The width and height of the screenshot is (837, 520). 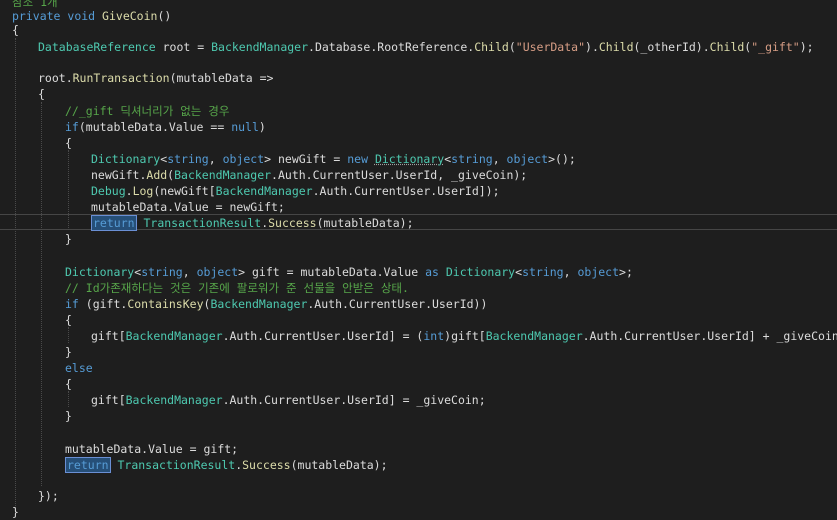 What do you see at coordinates (15, 273) in the screenshot?
I see `indent-guide` at bounding box center [15, 273].